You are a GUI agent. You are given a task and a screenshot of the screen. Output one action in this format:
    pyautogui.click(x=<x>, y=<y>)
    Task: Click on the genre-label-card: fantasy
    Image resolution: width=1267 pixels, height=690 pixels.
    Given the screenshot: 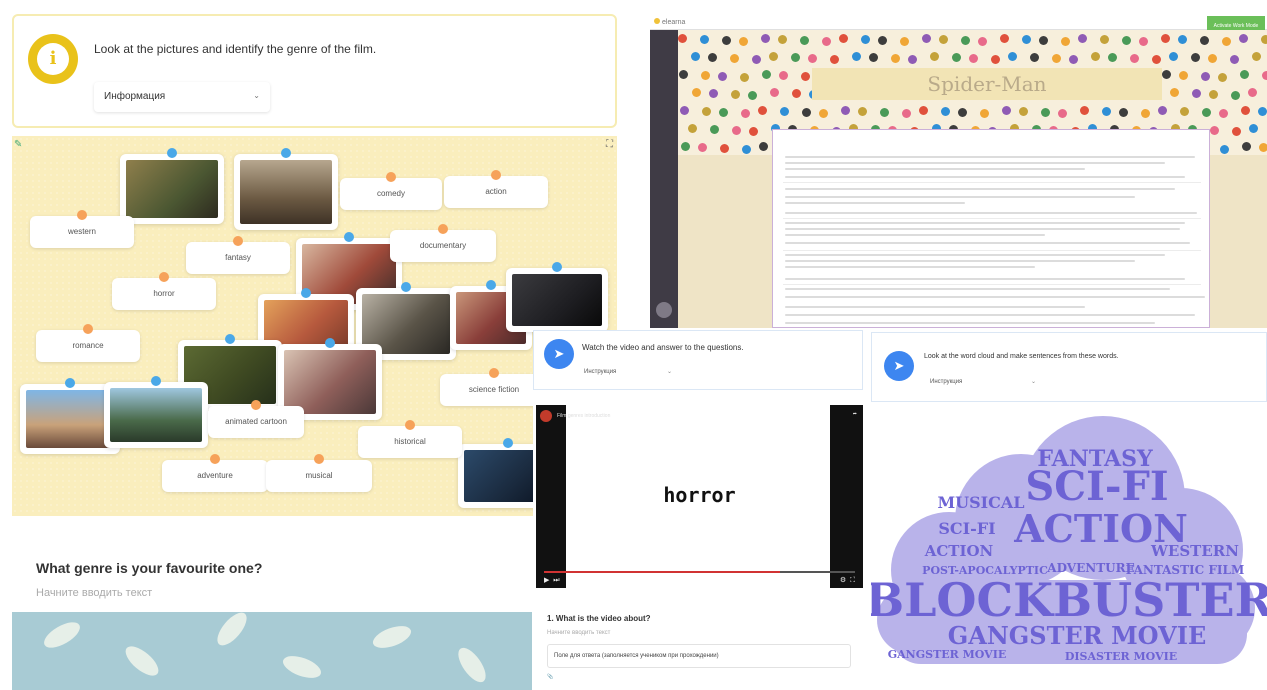 What is the action you would take?
    pyautogui.click(x=238, y=255)
    